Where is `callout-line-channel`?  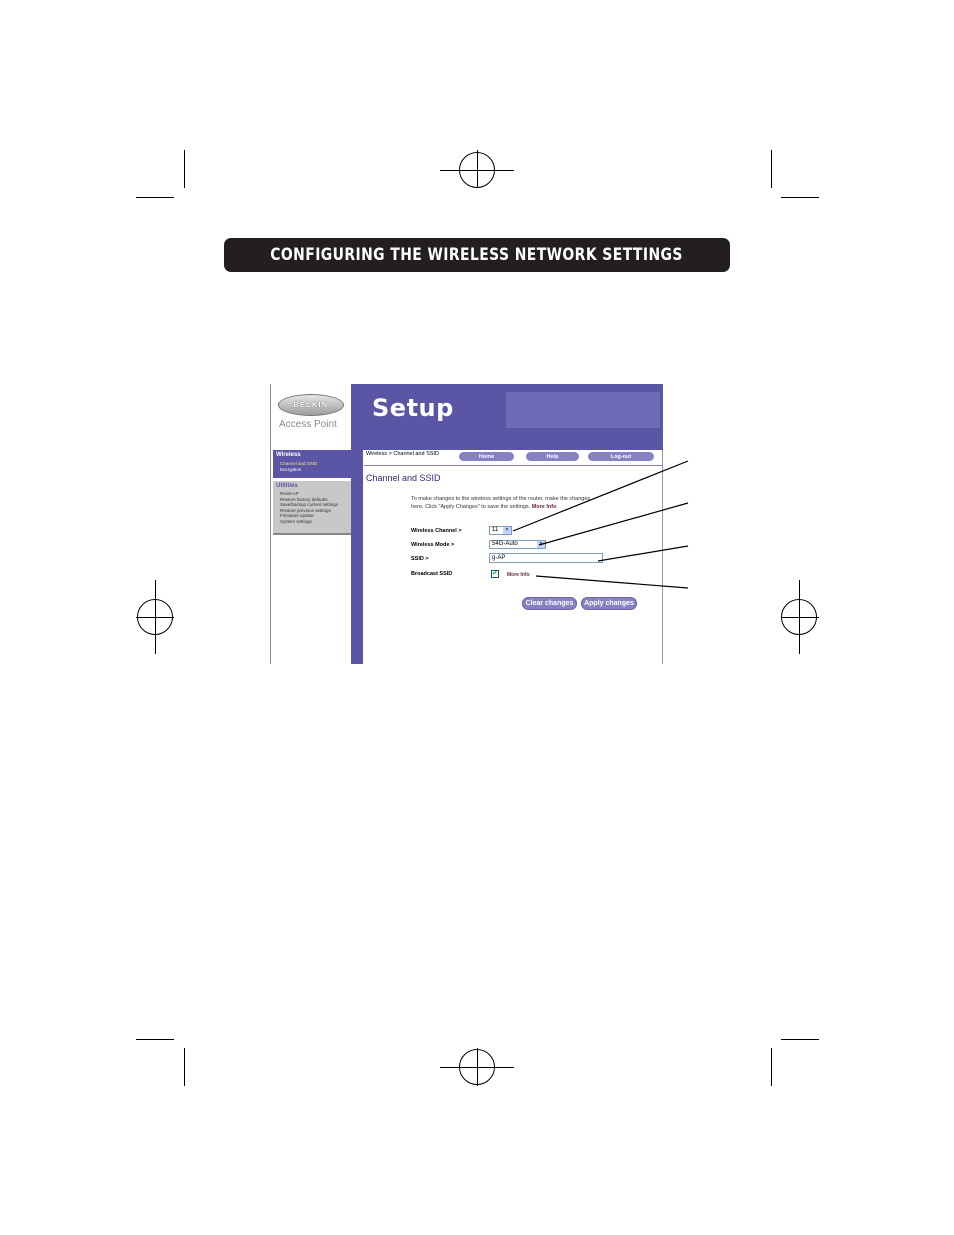 callout-line-channel is located at coordinates (600, 496).